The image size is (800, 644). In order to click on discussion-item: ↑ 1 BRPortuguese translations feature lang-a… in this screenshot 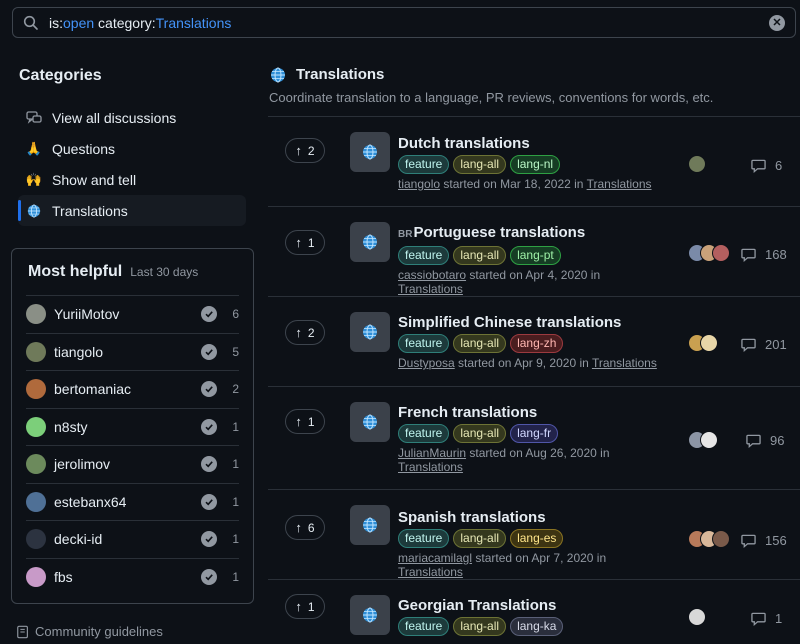, I will do `click(534, 251)`.